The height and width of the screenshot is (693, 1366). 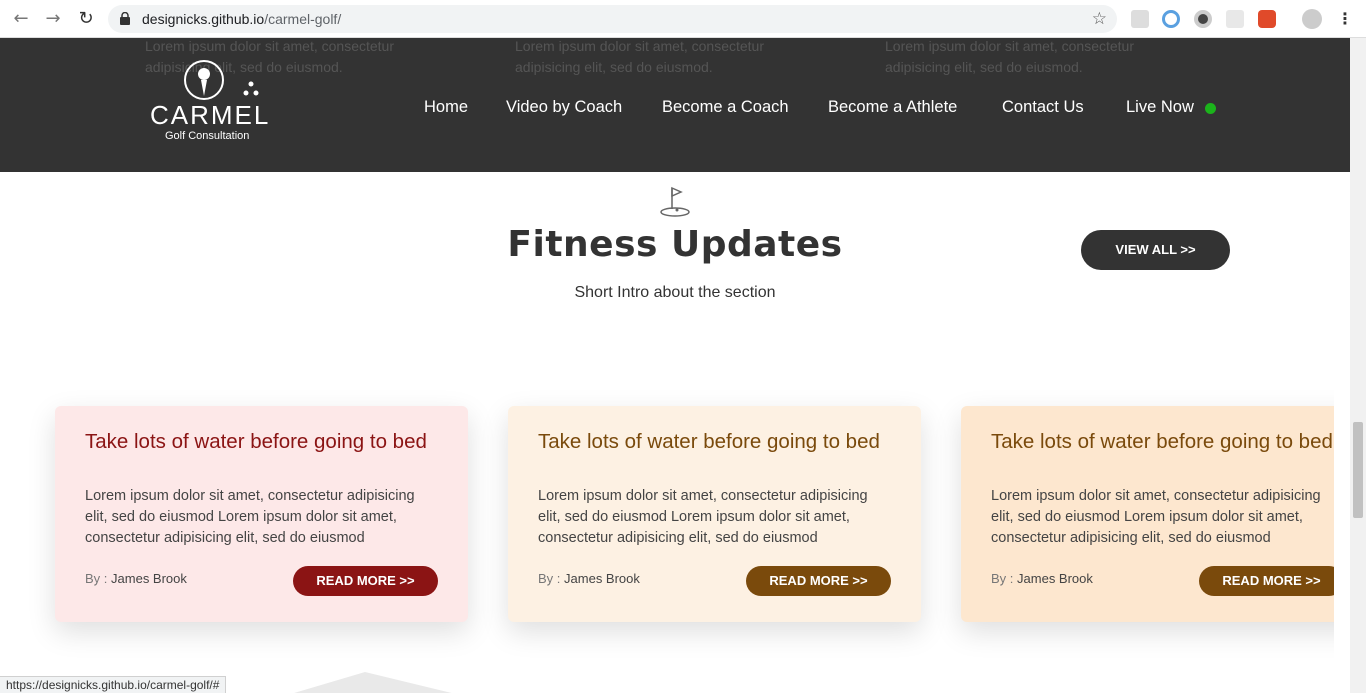 I want to click on scrollbar, so click(x=1358, y=365).